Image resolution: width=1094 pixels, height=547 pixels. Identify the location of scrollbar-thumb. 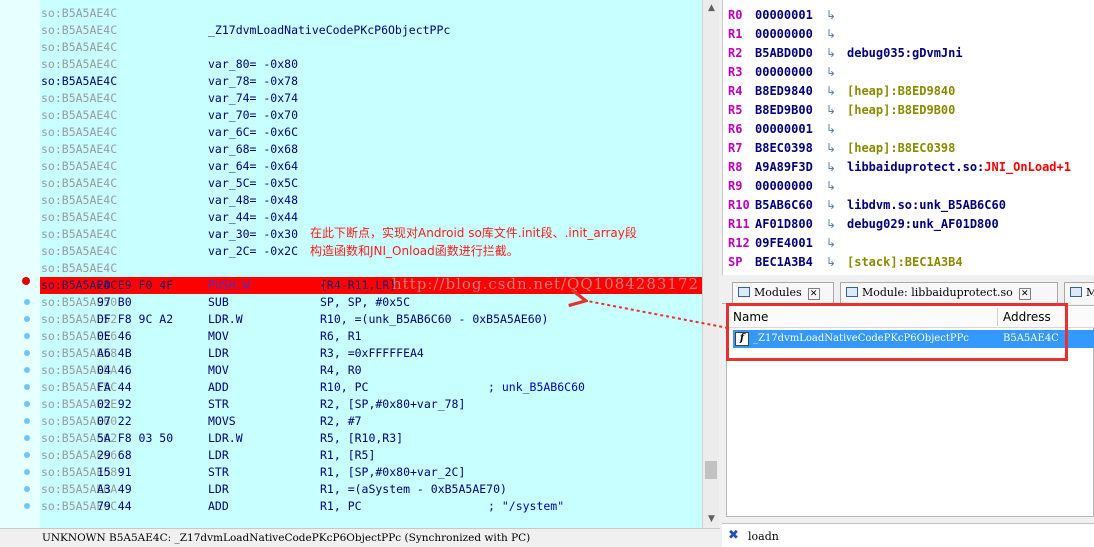
(711, 470).